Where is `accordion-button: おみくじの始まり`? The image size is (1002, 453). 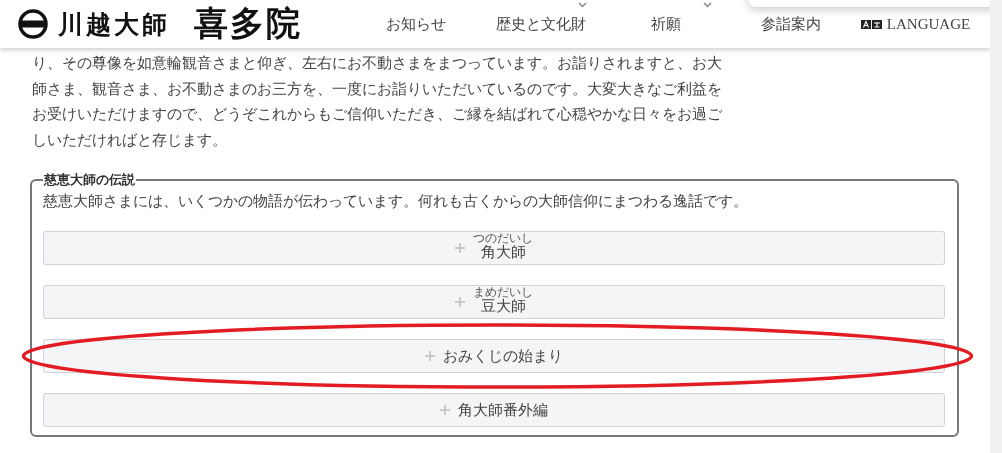
accordion-button: おみくじの始まり is located at coordinates (494, 356).